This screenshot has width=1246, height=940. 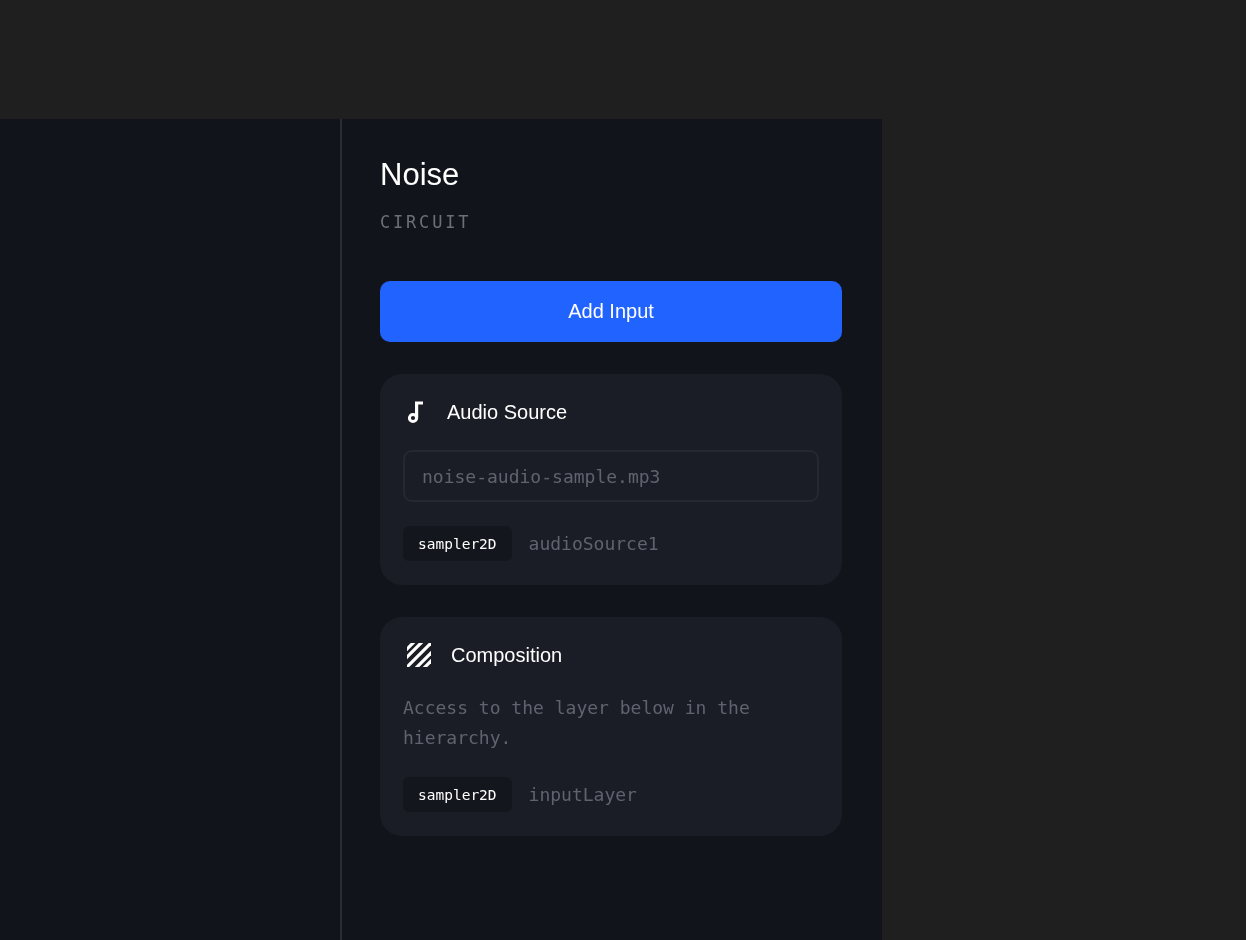 What do you see at coordinates (426, 222) in the screenshot?
I see `panel-subtitle: CIRCUIT` at bounding box center [426, 222].